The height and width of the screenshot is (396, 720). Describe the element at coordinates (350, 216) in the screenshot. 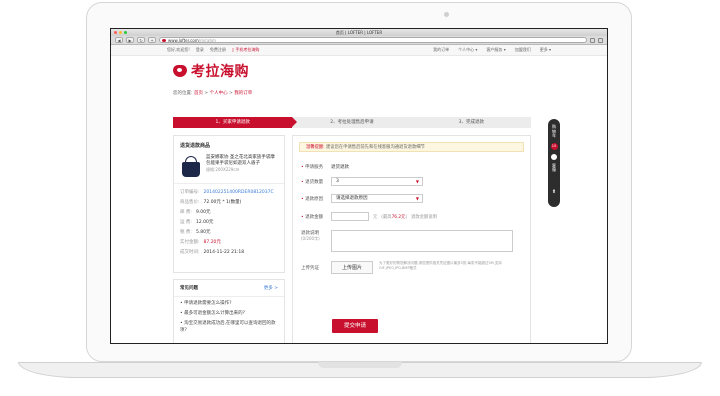

I see `amount-input` at that location.